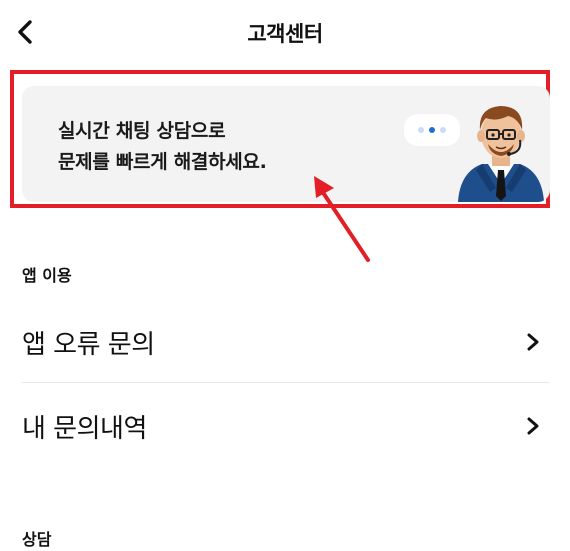 The height and width of the screenshot is (551, 570). What do you see at coordinates (162, 147) in the screenshot?
I see `banner-text: 실시간 채팅 상담으로 문제를 빠르게 해결하세요.` at bounding box center [162, 147].